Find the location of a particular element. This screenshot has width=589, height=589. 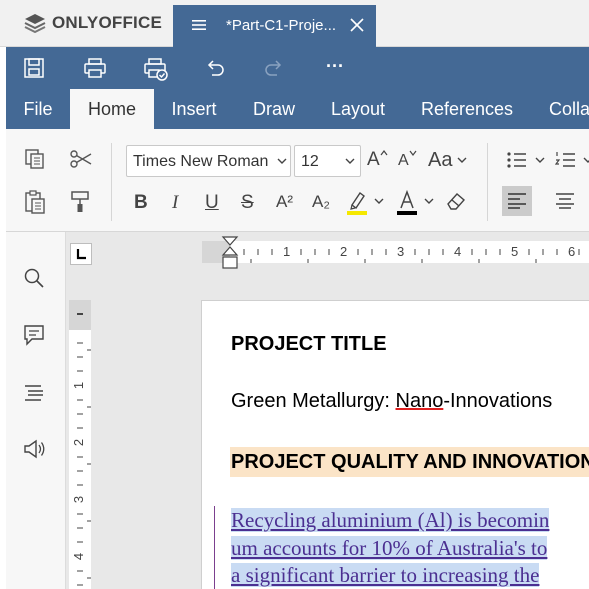

left-tab-stop-icon is located at coordinates (81, 254).